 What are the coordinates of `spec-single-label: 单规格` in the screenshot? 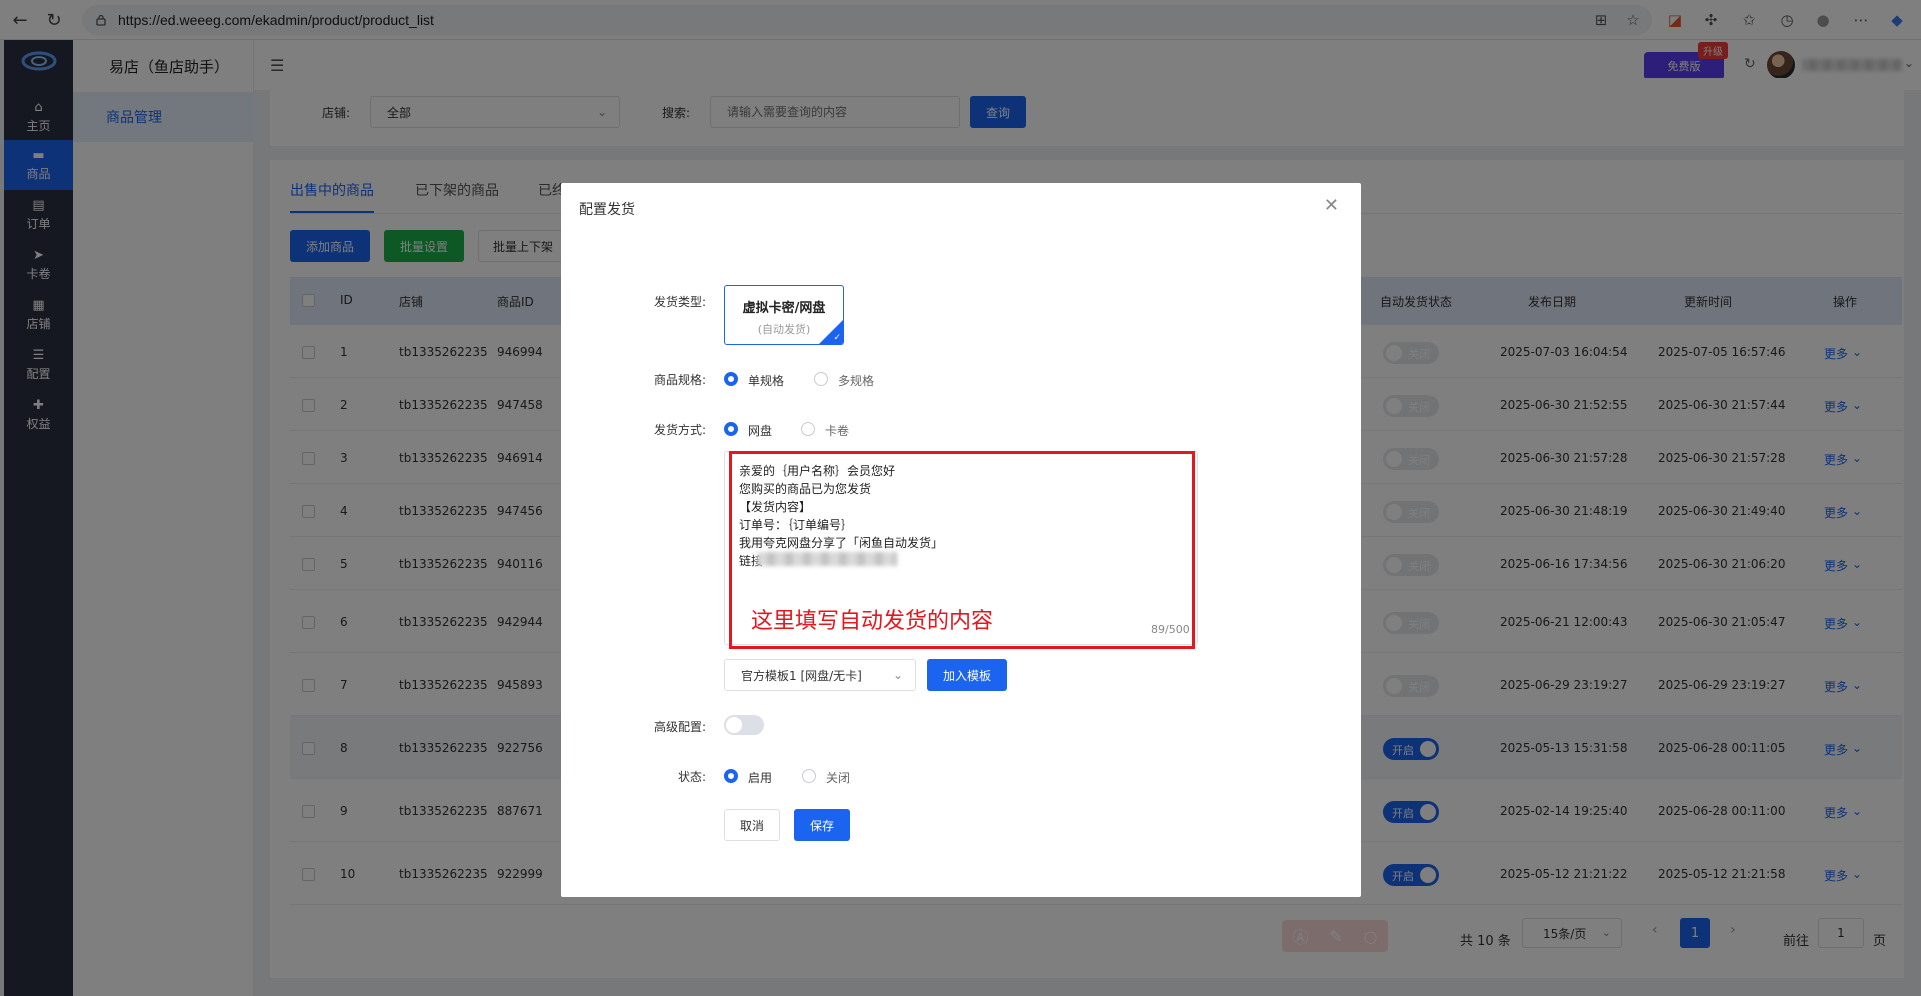 It's located at (766, 380).